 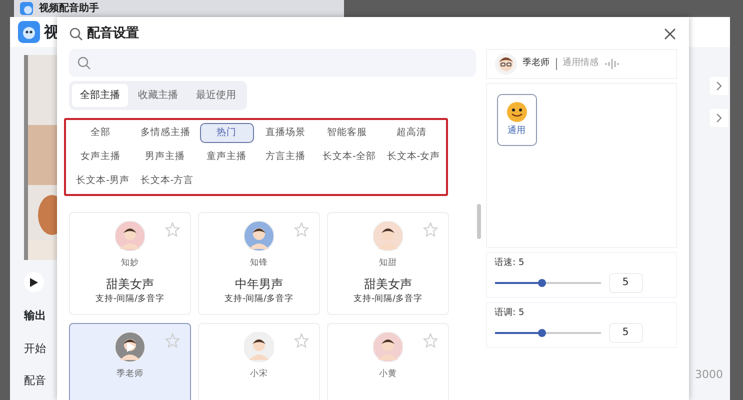 I want to click on category-tag: 热门, so click(x=227, y=133).